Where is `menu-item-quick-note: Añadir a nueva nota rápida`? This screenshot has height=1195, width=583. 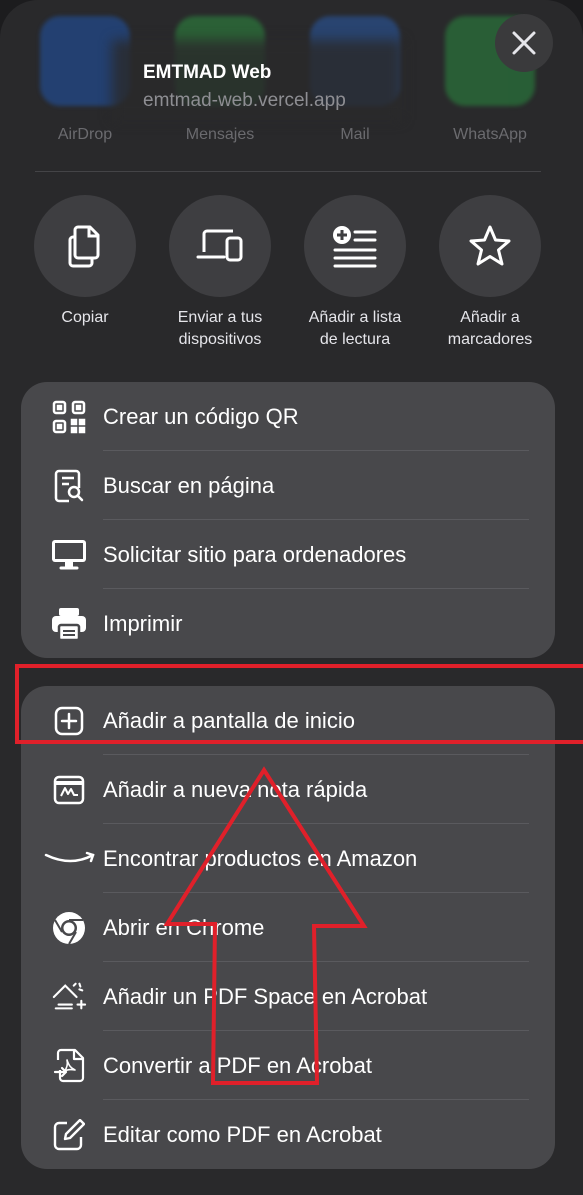 menu-item-quick-note: Añadir a nueva nota rápida is located at coordinates (288, 789).